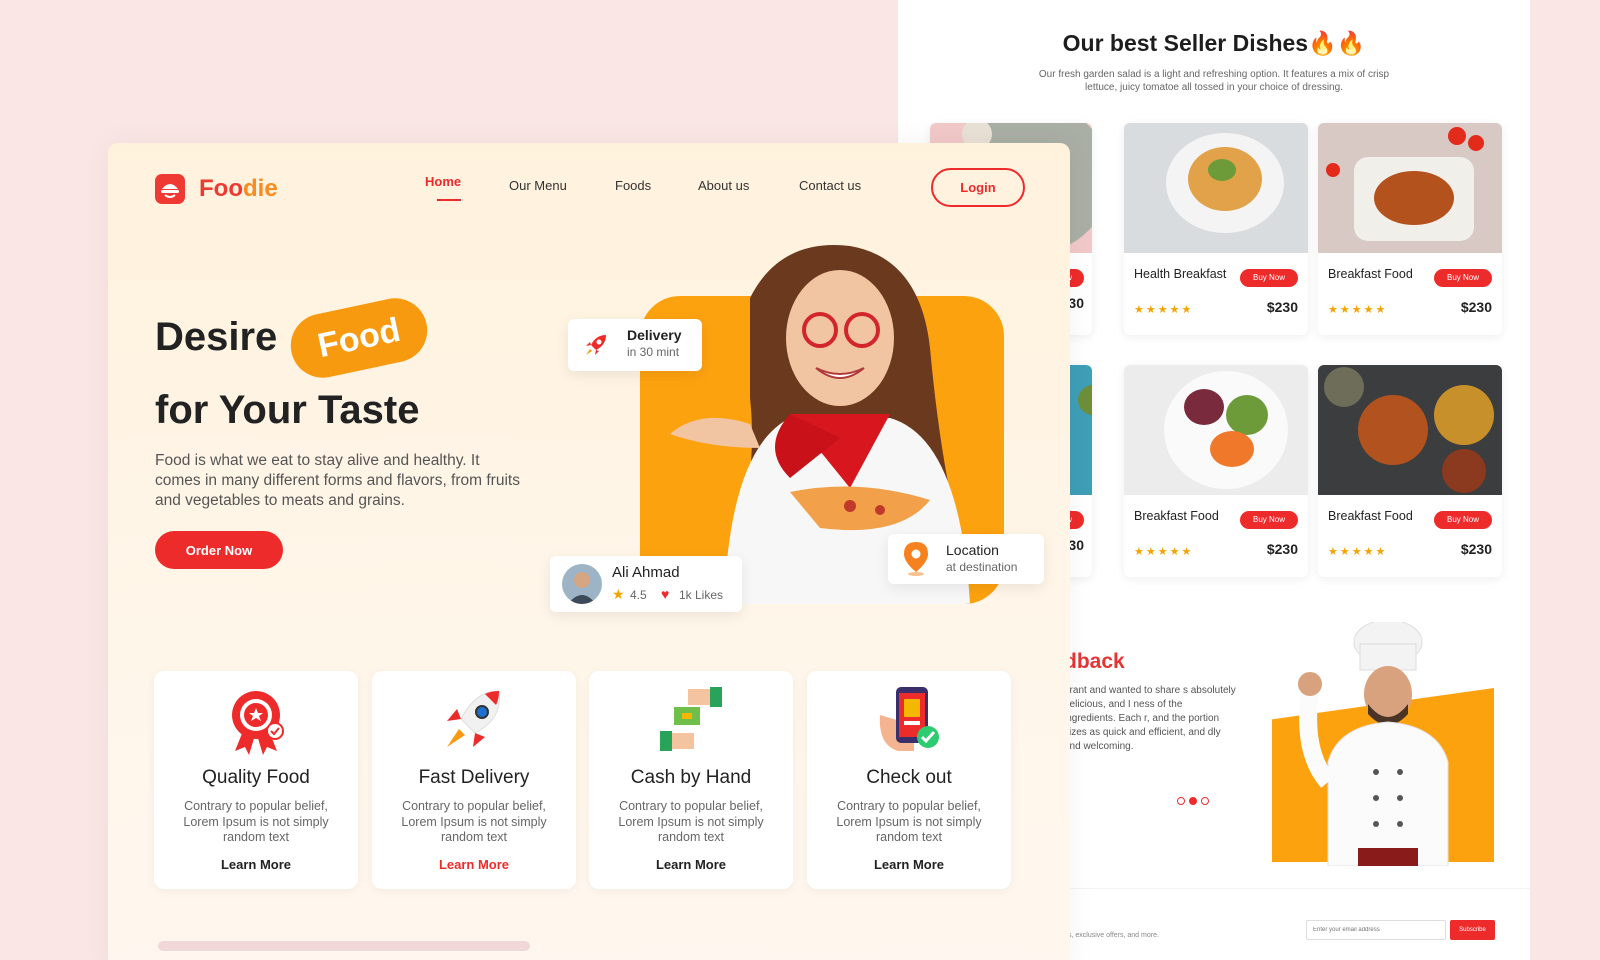  What do you see at coordinates (1180, 274) in the screenshot?
I see `dish-name: Health Breakfast` at bounding box center [1180, 274].